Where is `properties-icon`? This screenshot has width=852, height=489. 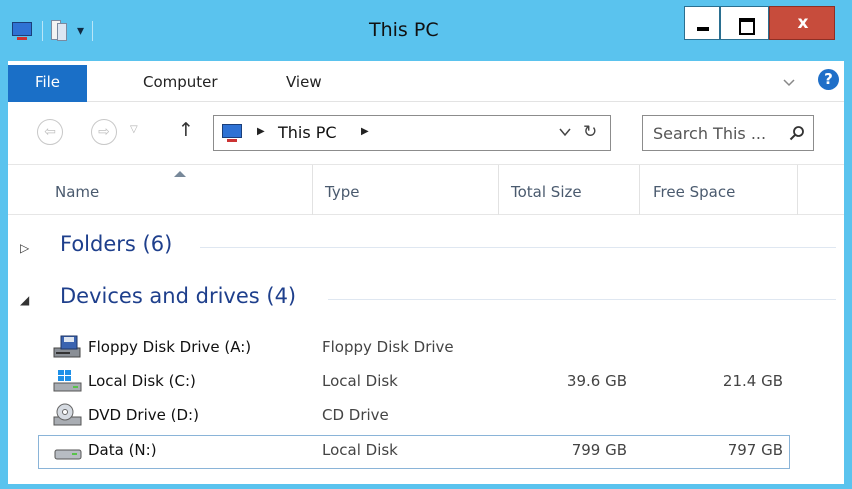
properties-icon is located at coordinates (60, 31).